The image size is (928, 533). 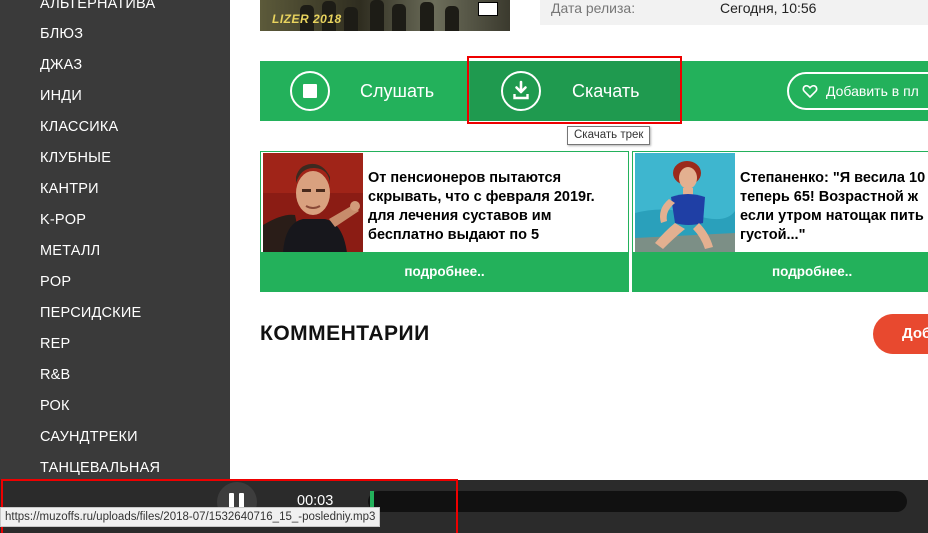 I want to click on genre-link-blues: БЛЮЗ, so click(x=61, y=34).